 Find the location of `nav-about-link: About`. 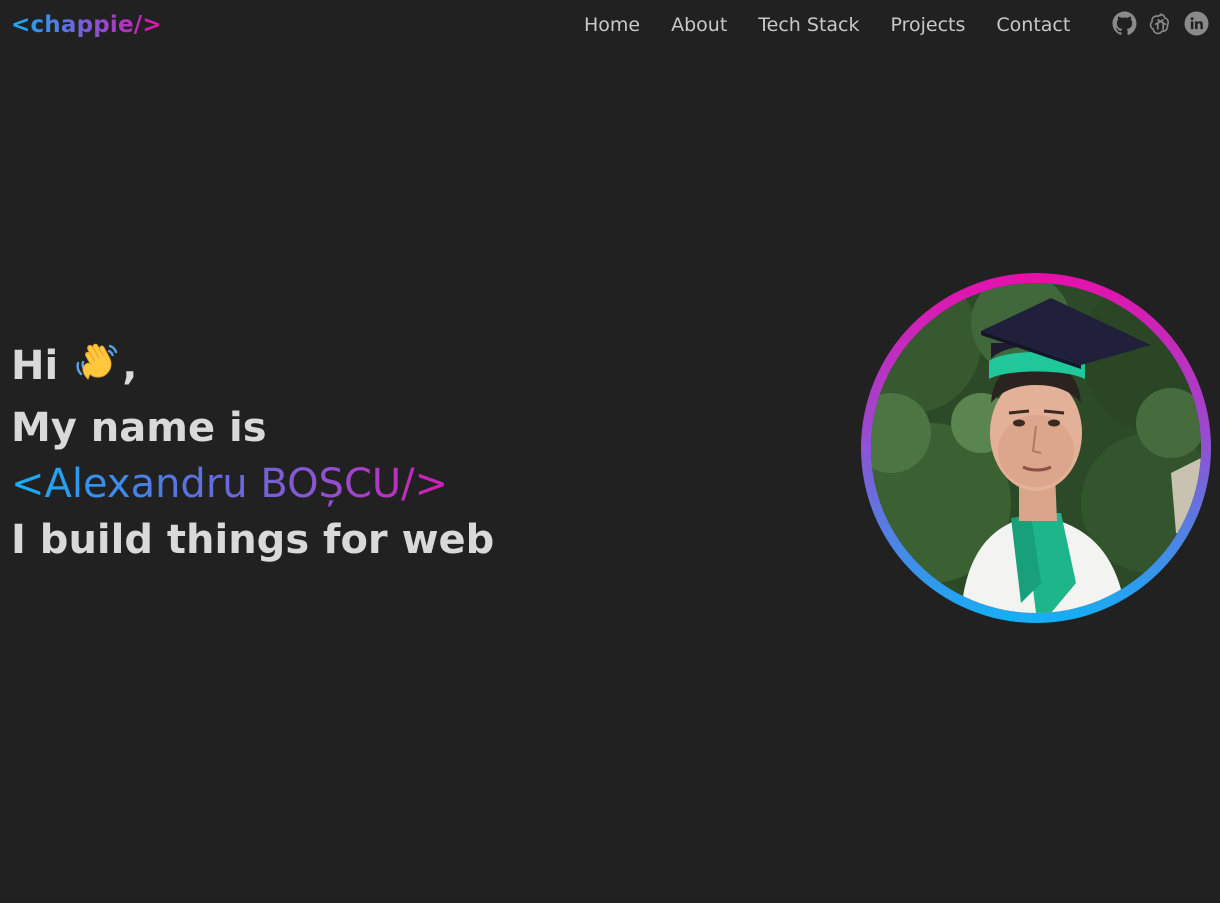

nav-about-link: About is located at coordinates (699, 25).